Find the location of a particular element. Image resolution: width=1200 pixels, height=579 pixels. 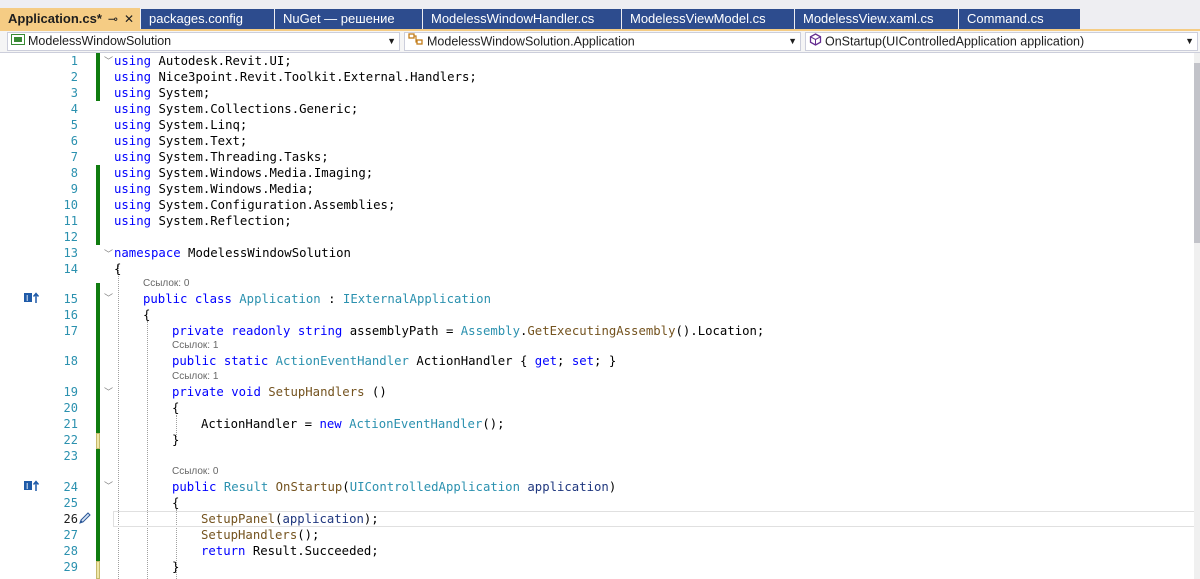

line-number: 4 is located at coordinates (74, 109).